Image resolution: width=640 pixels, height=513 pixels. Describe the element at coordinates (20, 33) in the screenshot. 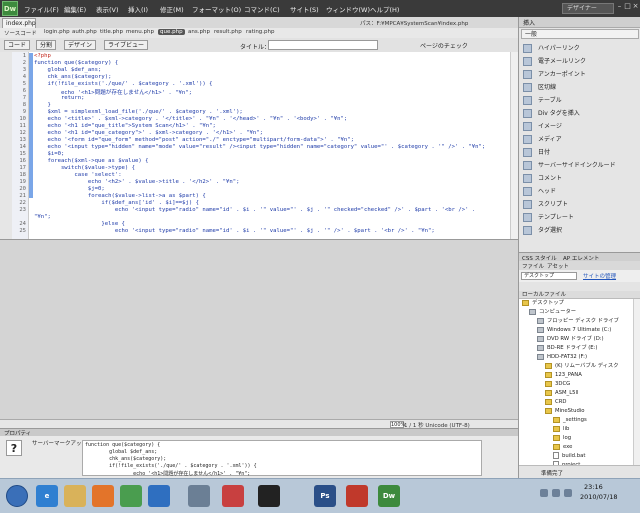

I see `related-file: ソースコード` at that location.